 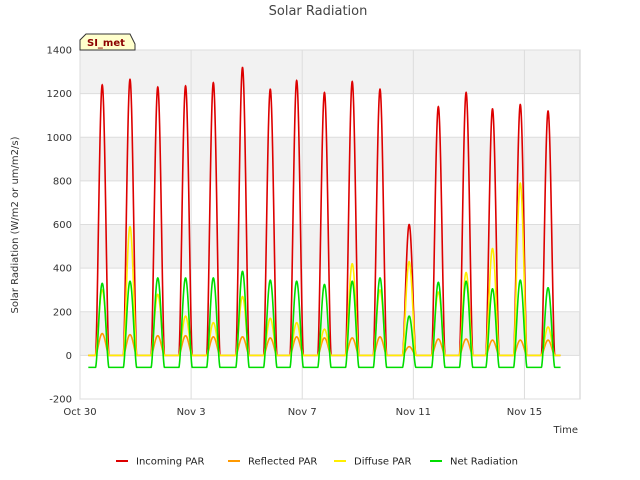 I want to click on site-label: SI_met, so click(x=106, y=43).